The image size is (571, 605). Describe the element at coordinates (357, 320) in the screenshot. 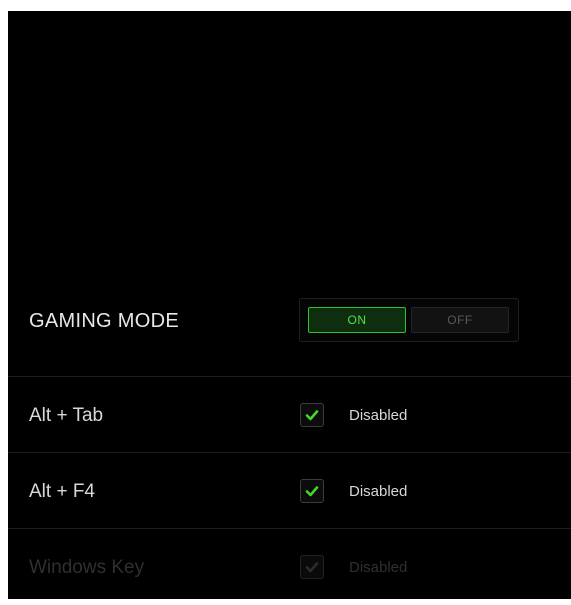

I see `gaming-mode-on-button: ON` at that location.